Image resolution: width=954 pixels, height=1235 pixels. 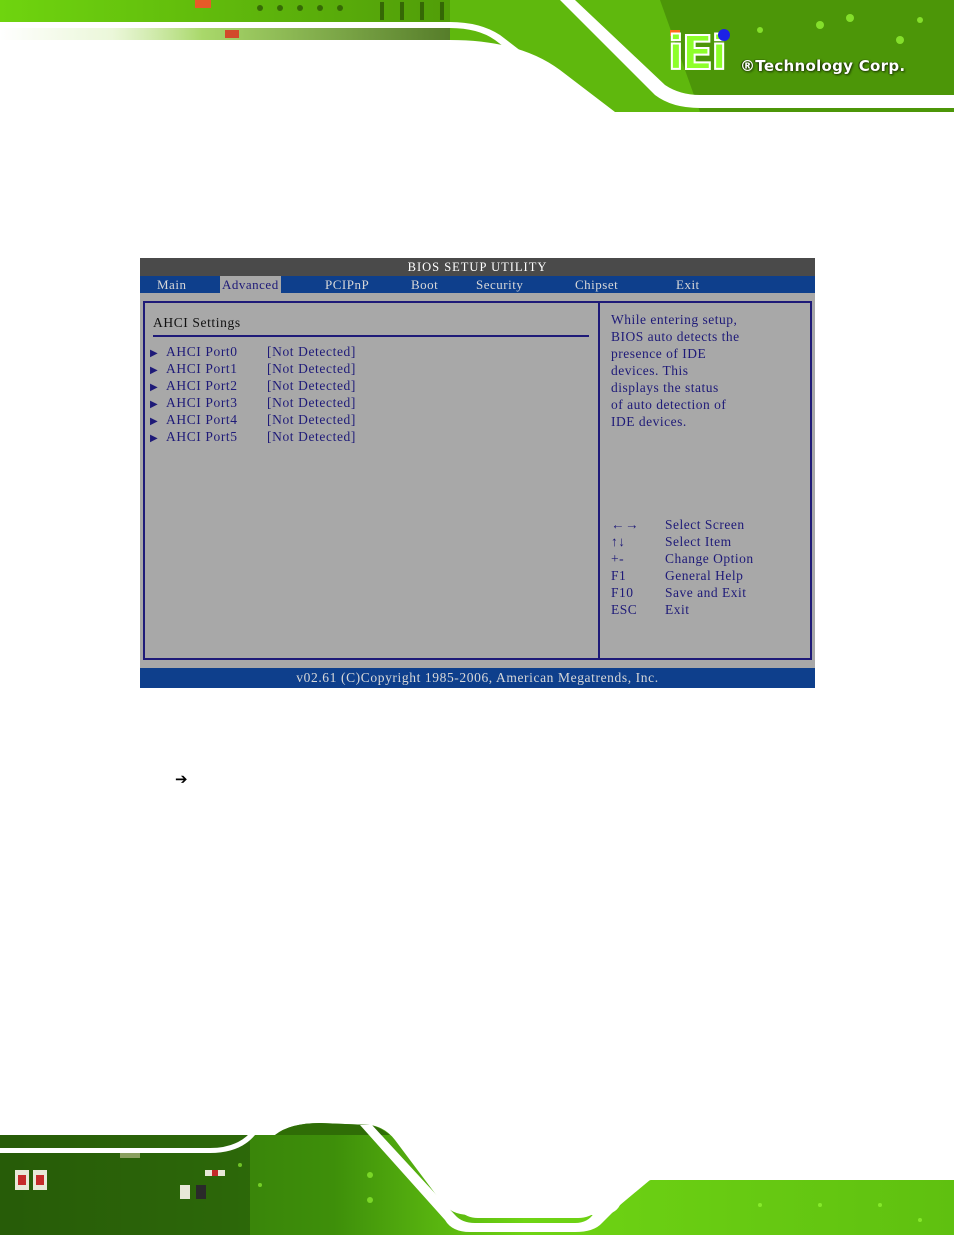 I want to click on key-label: F1, so click(x=619, y=575).